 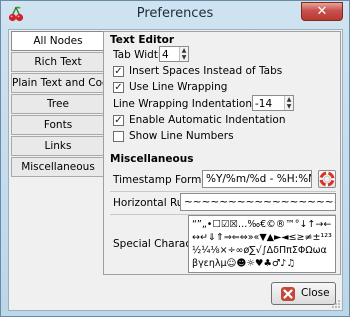 I want to click on separator, so click(x=223, y=191).